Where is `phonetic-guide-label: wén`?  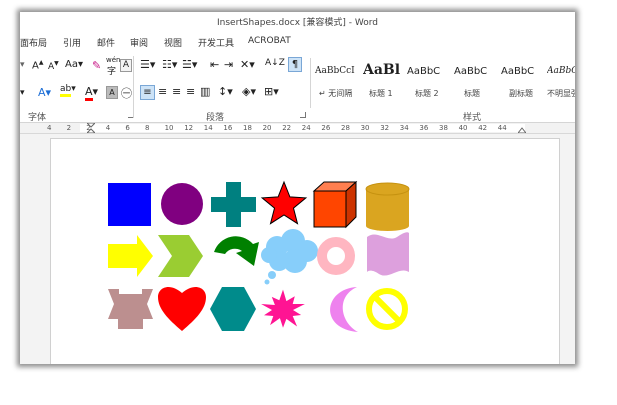 phonetic-guide-label: wén is located at coordinates (113, 60).